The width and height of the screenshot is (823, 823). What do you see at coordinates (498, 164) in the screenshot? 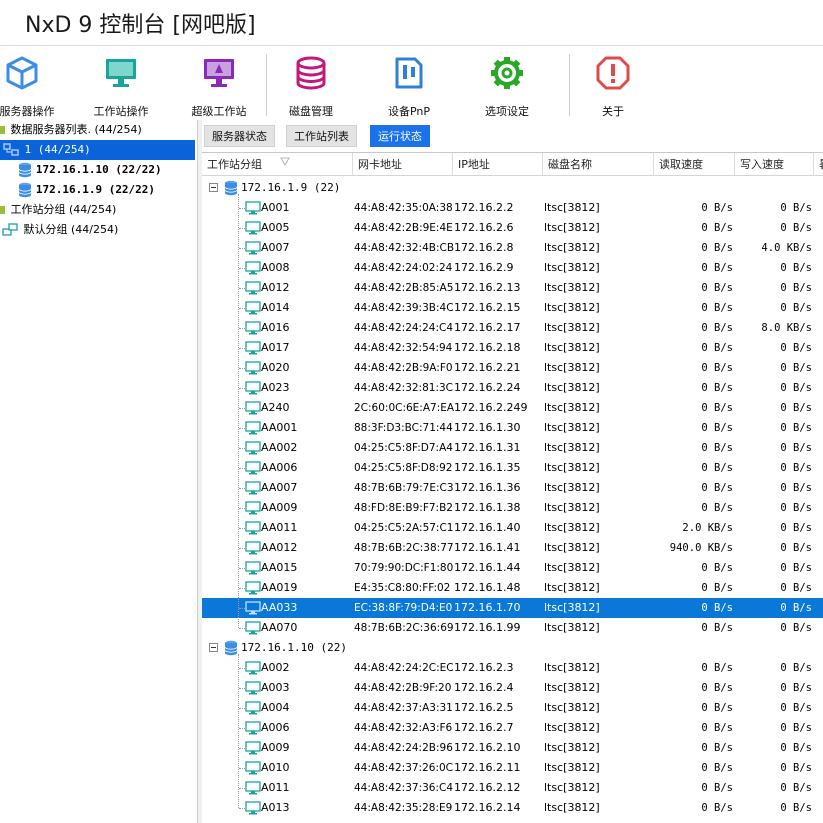
I see `column-header-ip: IP地址` at bounding box center [498, 164].